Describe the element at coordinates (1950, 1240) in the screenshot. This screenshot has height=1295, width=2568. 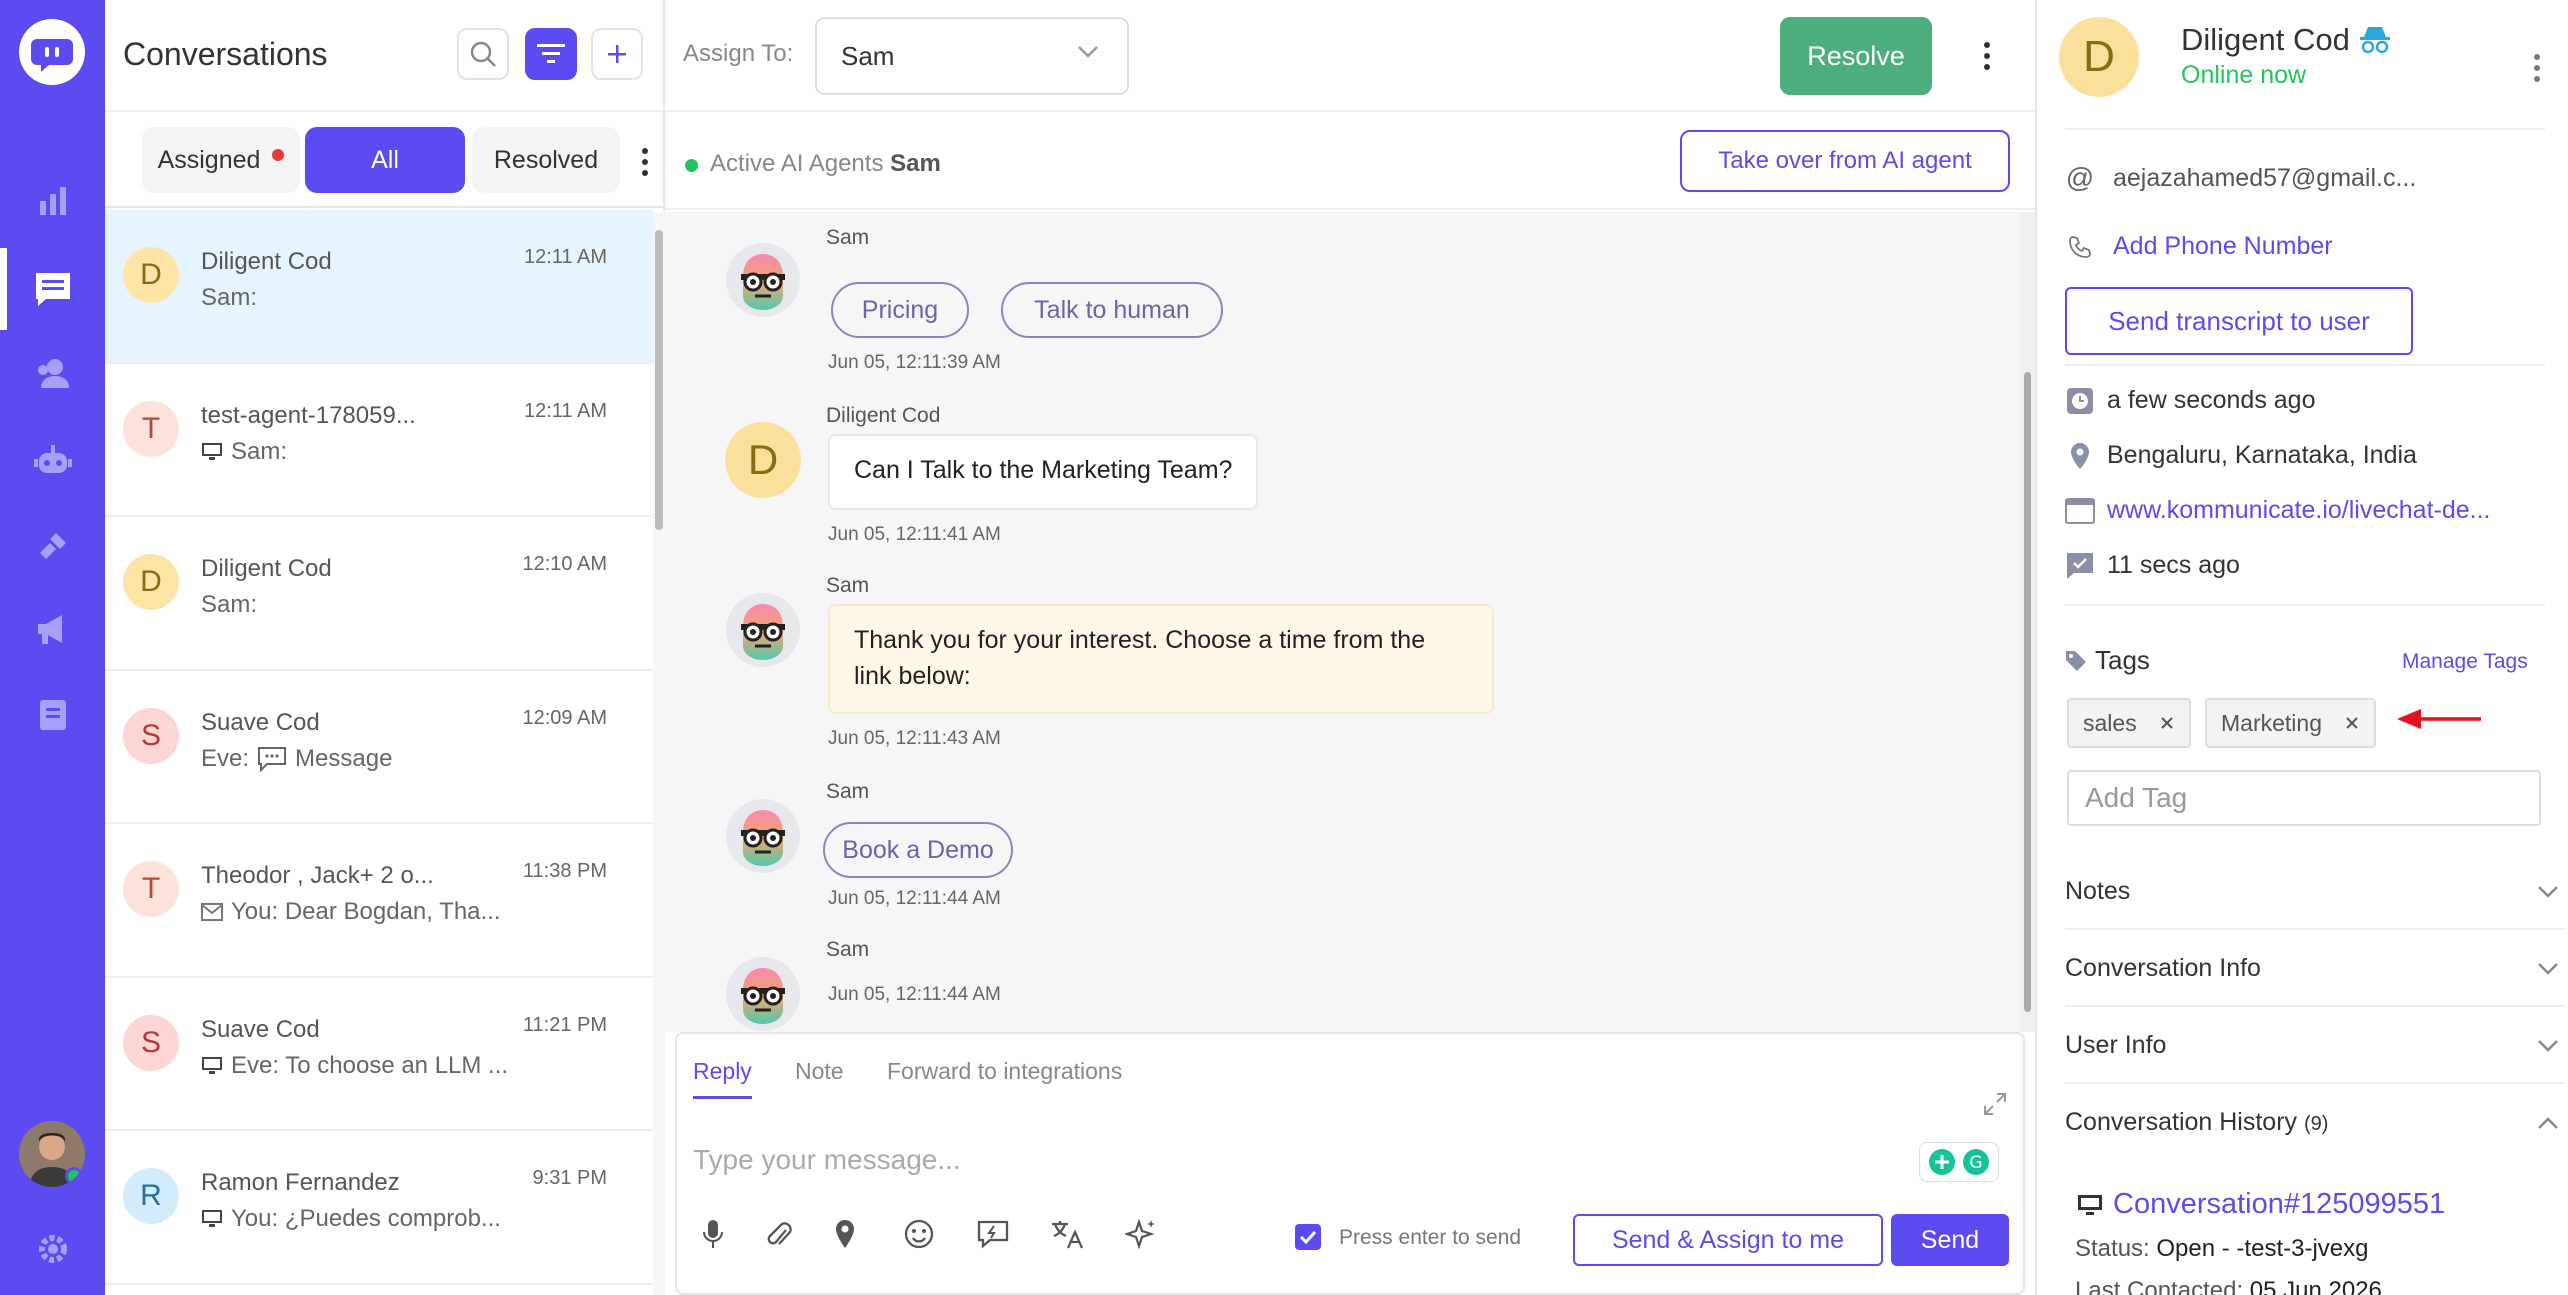
I see `send-button: Send` at that location.